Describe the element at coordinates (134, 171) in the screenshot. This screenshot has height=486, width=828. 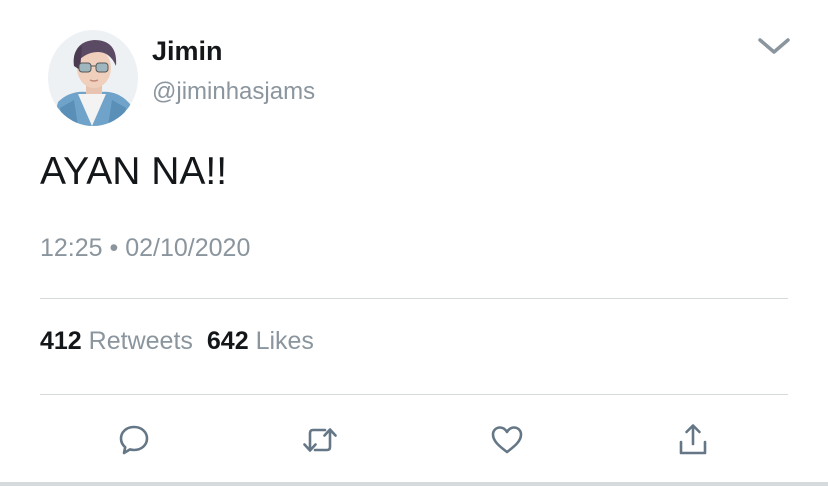
I see `tweet-text: AYAN NA!!` at that location.